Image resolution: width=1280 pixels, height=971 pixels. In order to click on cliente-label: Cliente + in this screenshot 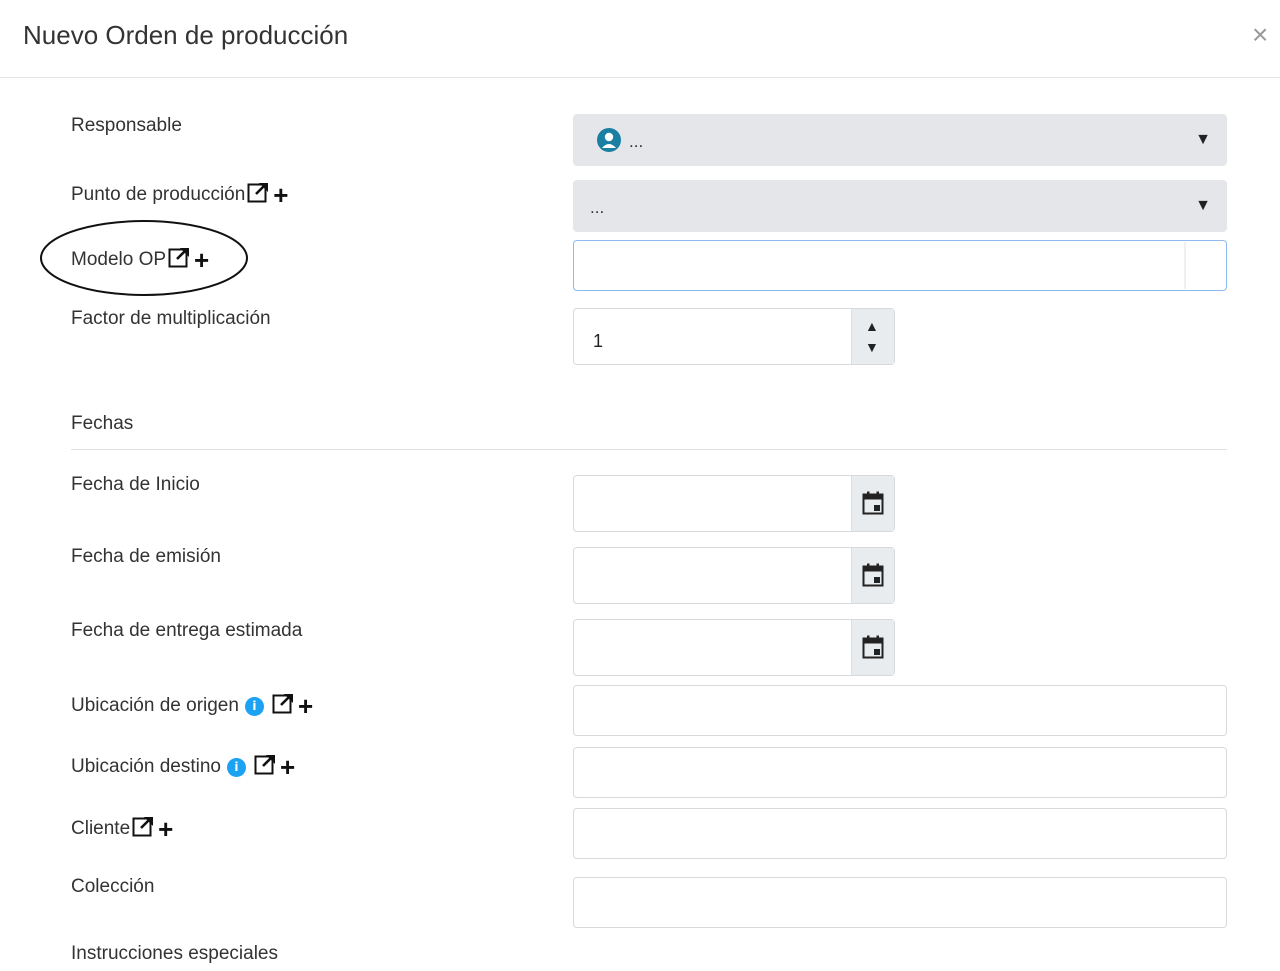, I will do `click(122, 829)`.